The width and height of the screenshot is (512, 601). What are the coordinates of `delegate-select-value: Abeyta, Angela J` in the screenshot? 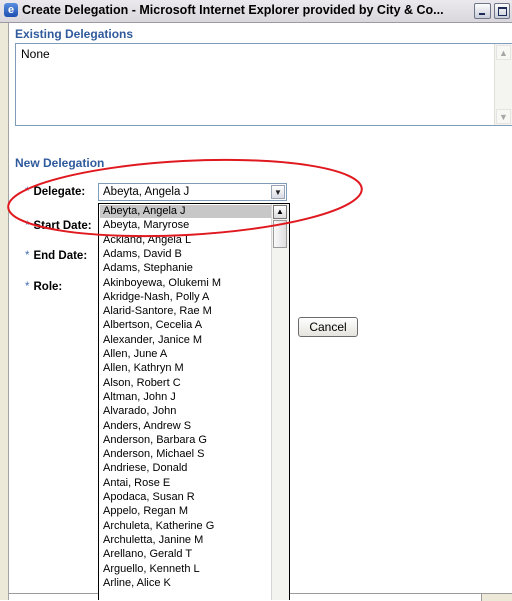 It's located at (146, 192).